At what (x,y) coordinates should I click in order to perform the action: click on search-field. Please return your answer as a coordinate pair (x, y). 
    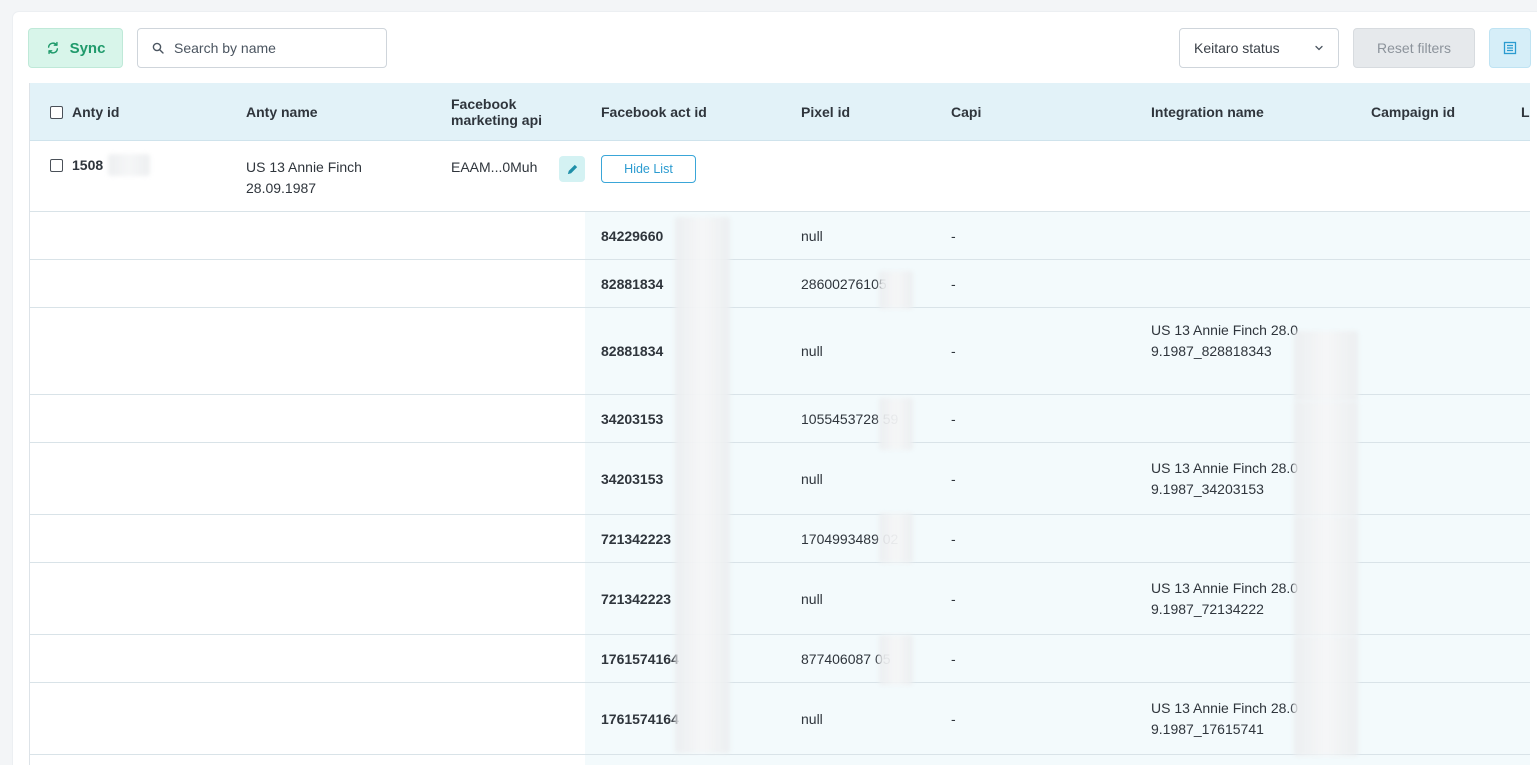
    Looking at the image, I should click on (262, 48).